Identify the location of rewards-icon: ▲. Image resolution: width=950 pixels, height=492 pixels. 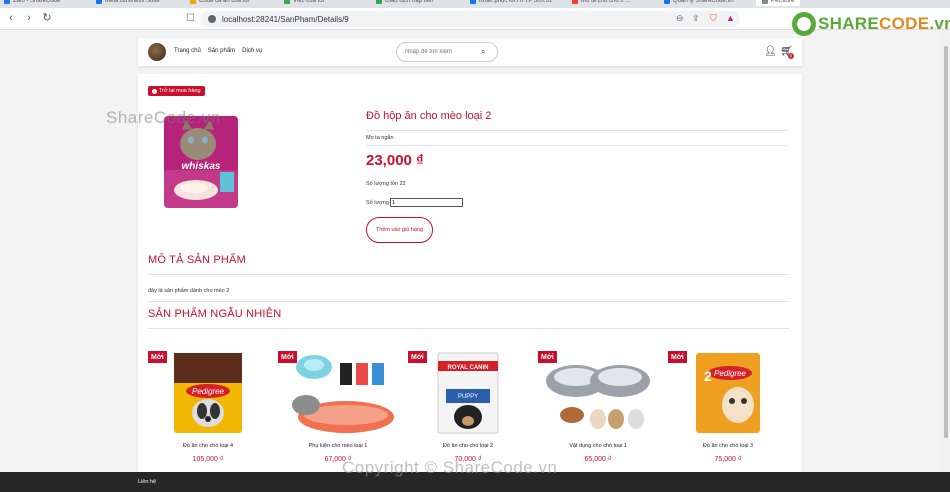
(730, 18).